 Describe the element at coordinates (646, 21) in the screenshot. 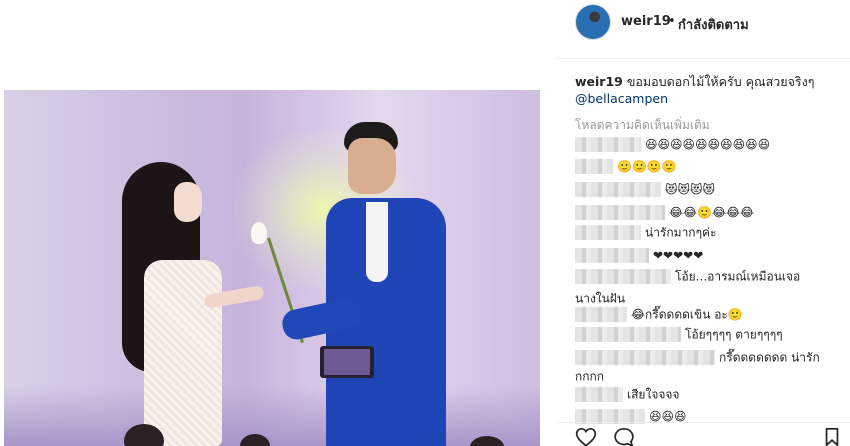

I see `header-username: weir19` at that location.